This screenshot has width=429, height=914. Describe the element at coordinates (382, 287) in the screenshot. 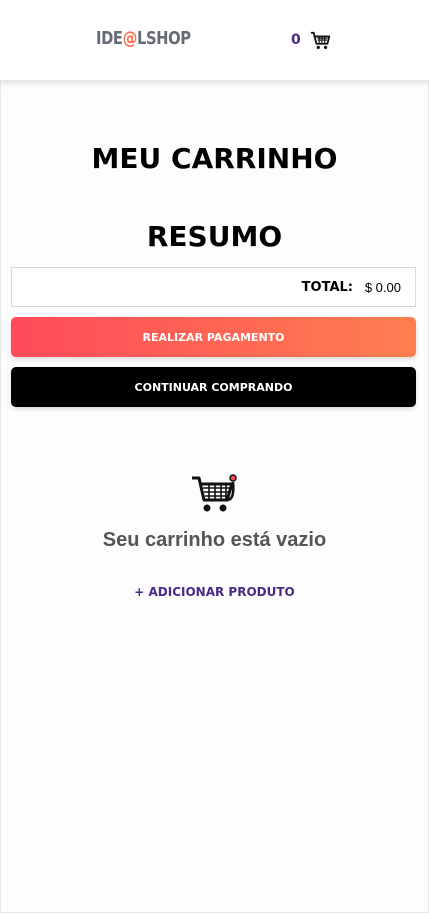

I see `total-value: $ 0.00` at that location.